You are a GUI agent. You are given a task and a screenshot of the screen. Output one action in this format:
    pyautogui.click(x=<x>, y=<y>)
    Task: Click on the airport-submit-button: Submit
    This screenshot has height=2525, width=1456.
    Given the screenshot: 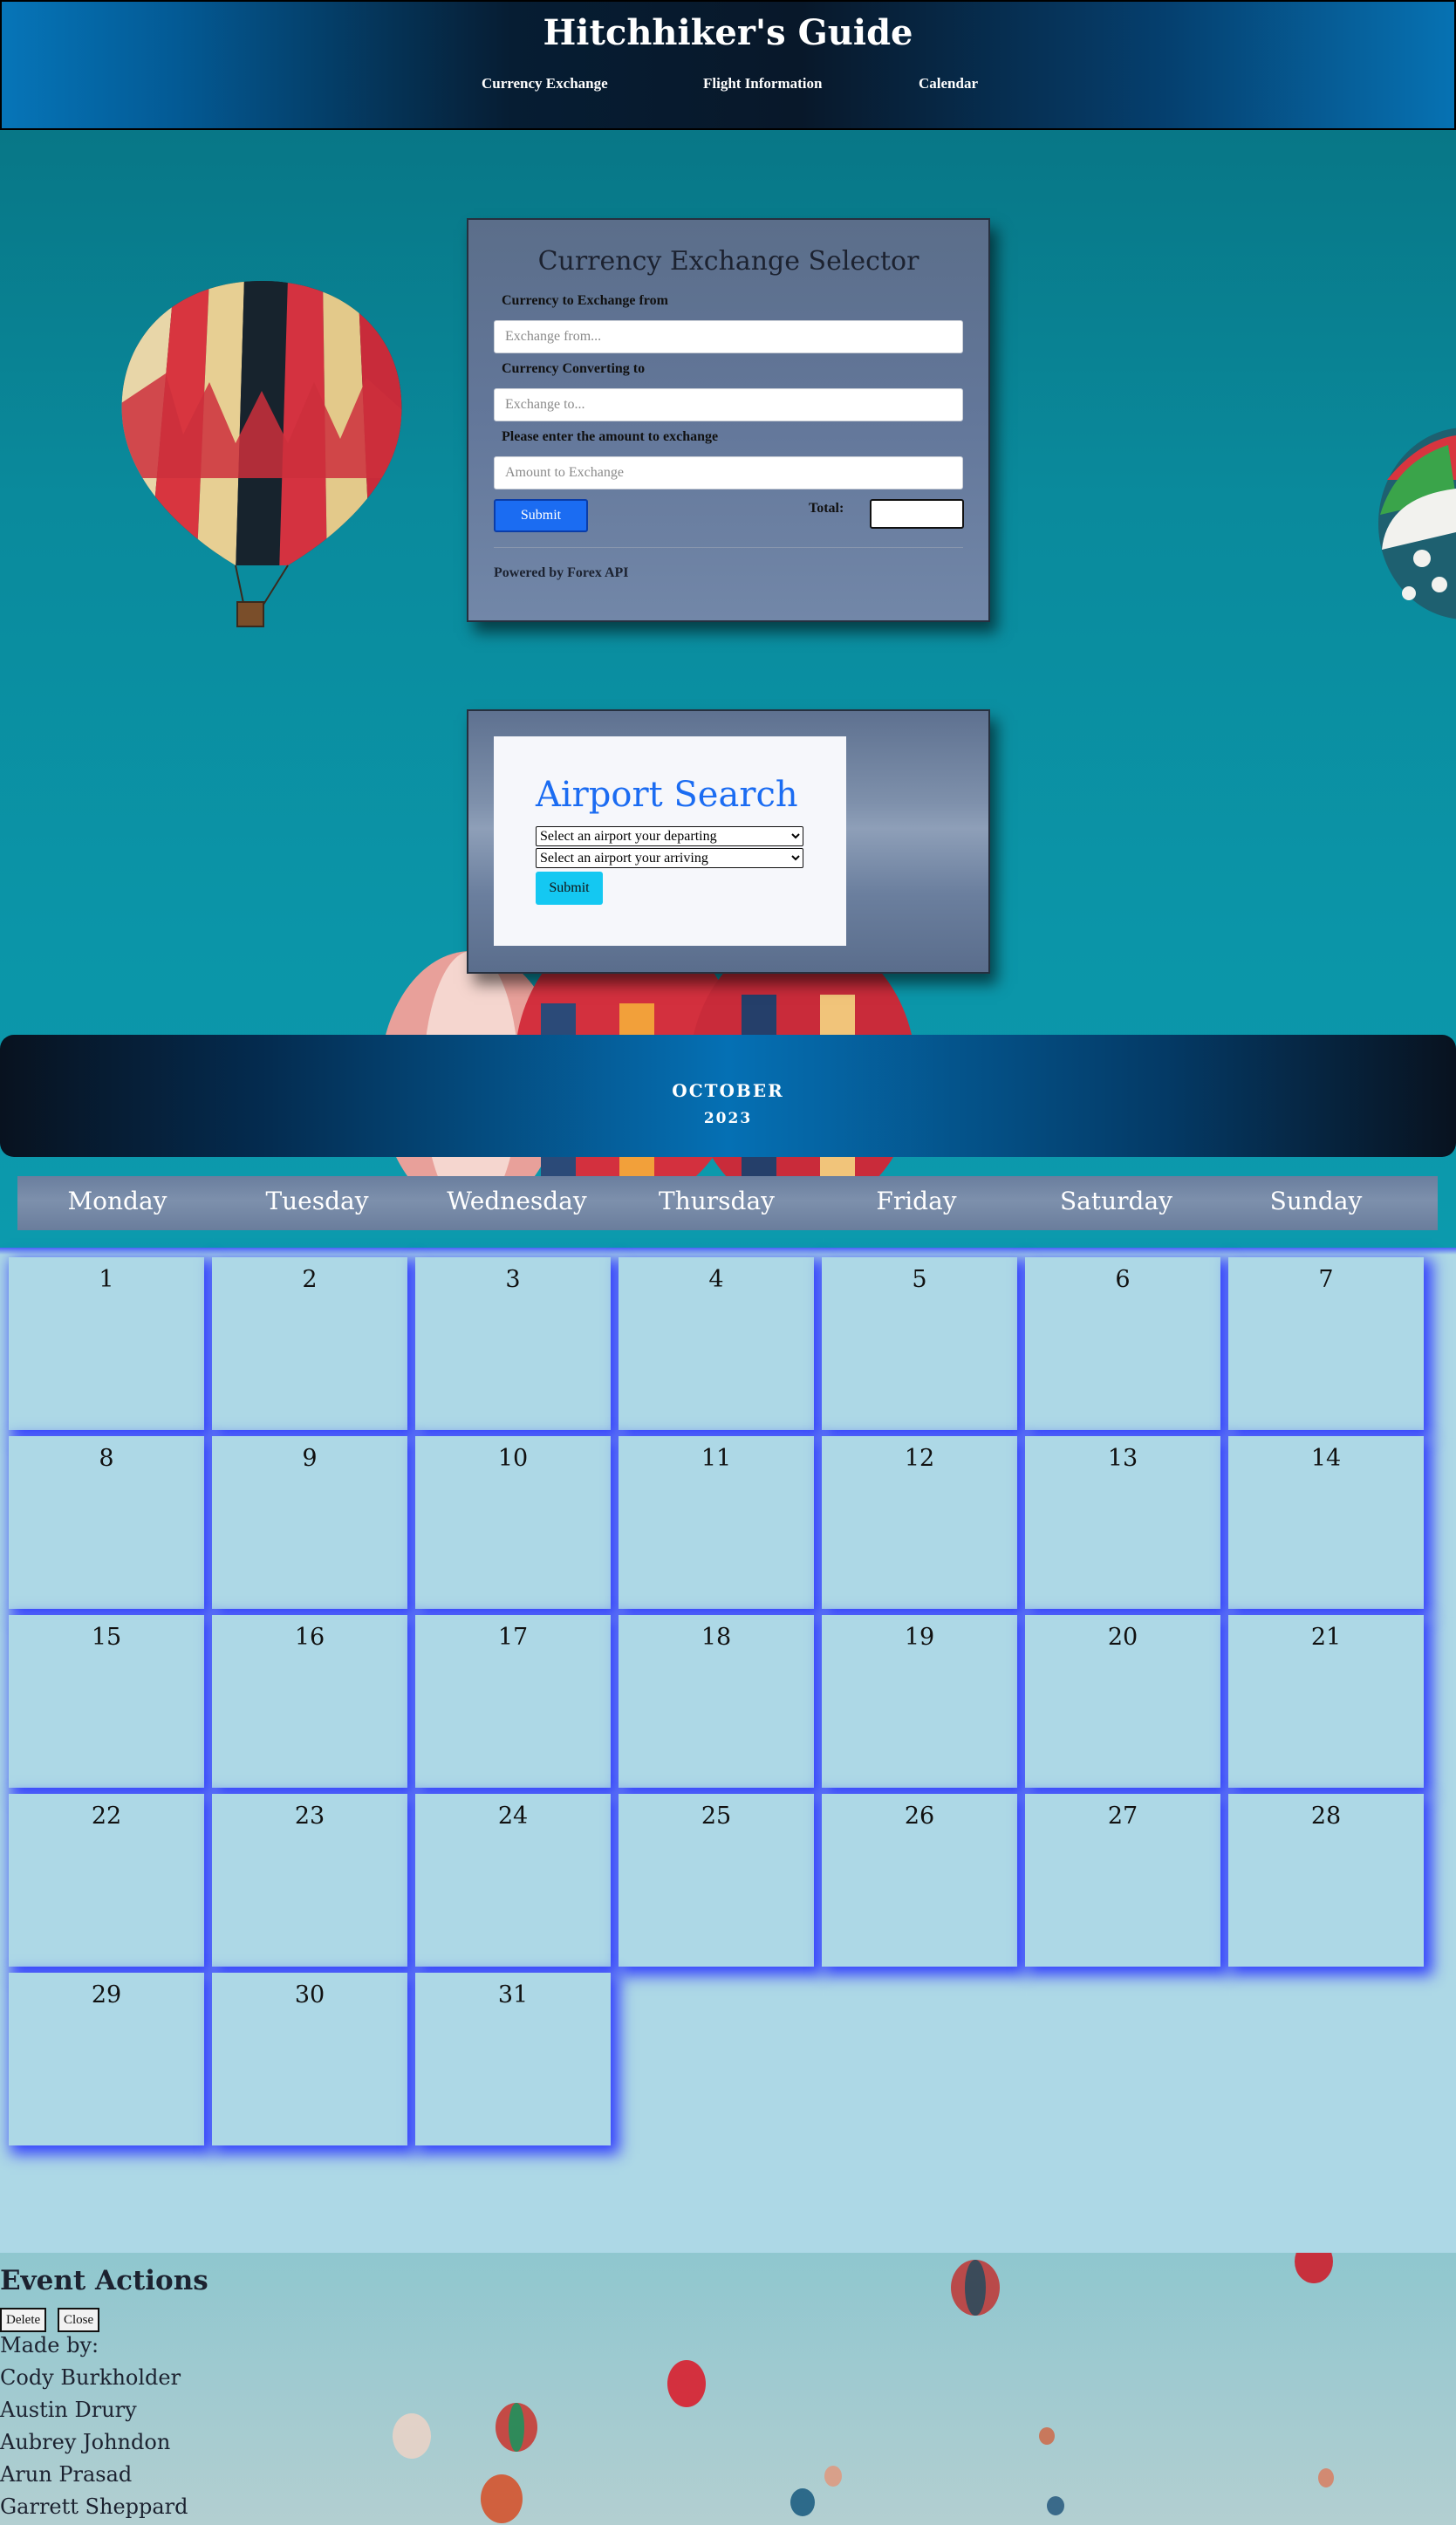 What is the action you would take?
    pyautogui.click(x=569, y=888)
    